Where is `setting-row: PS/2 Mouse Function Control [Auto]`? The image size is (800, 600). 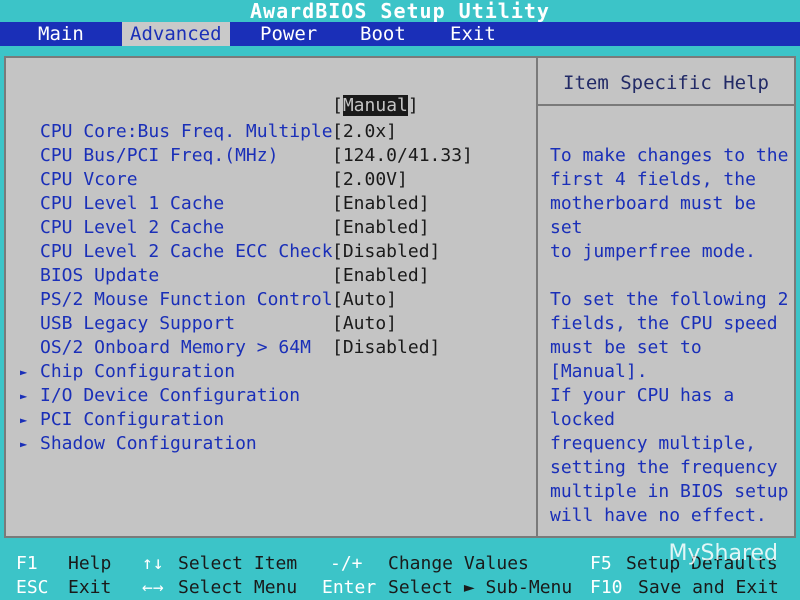 setting-row: PS/2 Mouse Function Control [Auto] is located at coordinates (285, 300).